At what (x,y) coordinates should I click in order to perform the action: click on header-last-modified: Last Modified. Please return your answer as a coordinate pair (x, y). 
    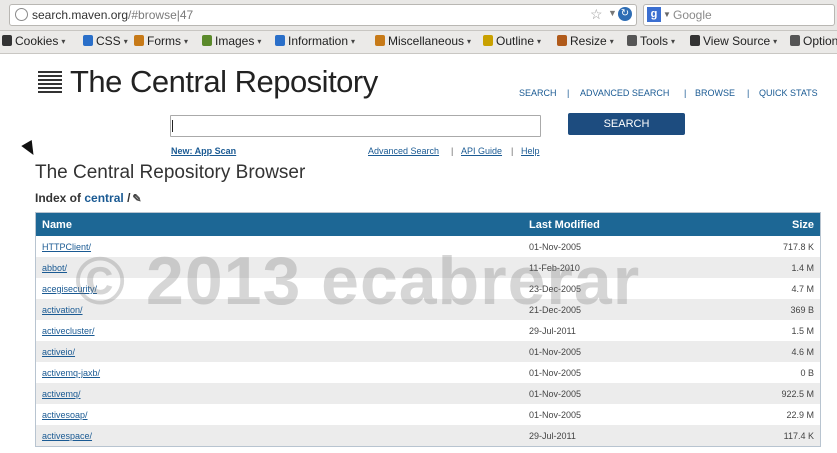
    Looking at the image, I should click on (564, 225).